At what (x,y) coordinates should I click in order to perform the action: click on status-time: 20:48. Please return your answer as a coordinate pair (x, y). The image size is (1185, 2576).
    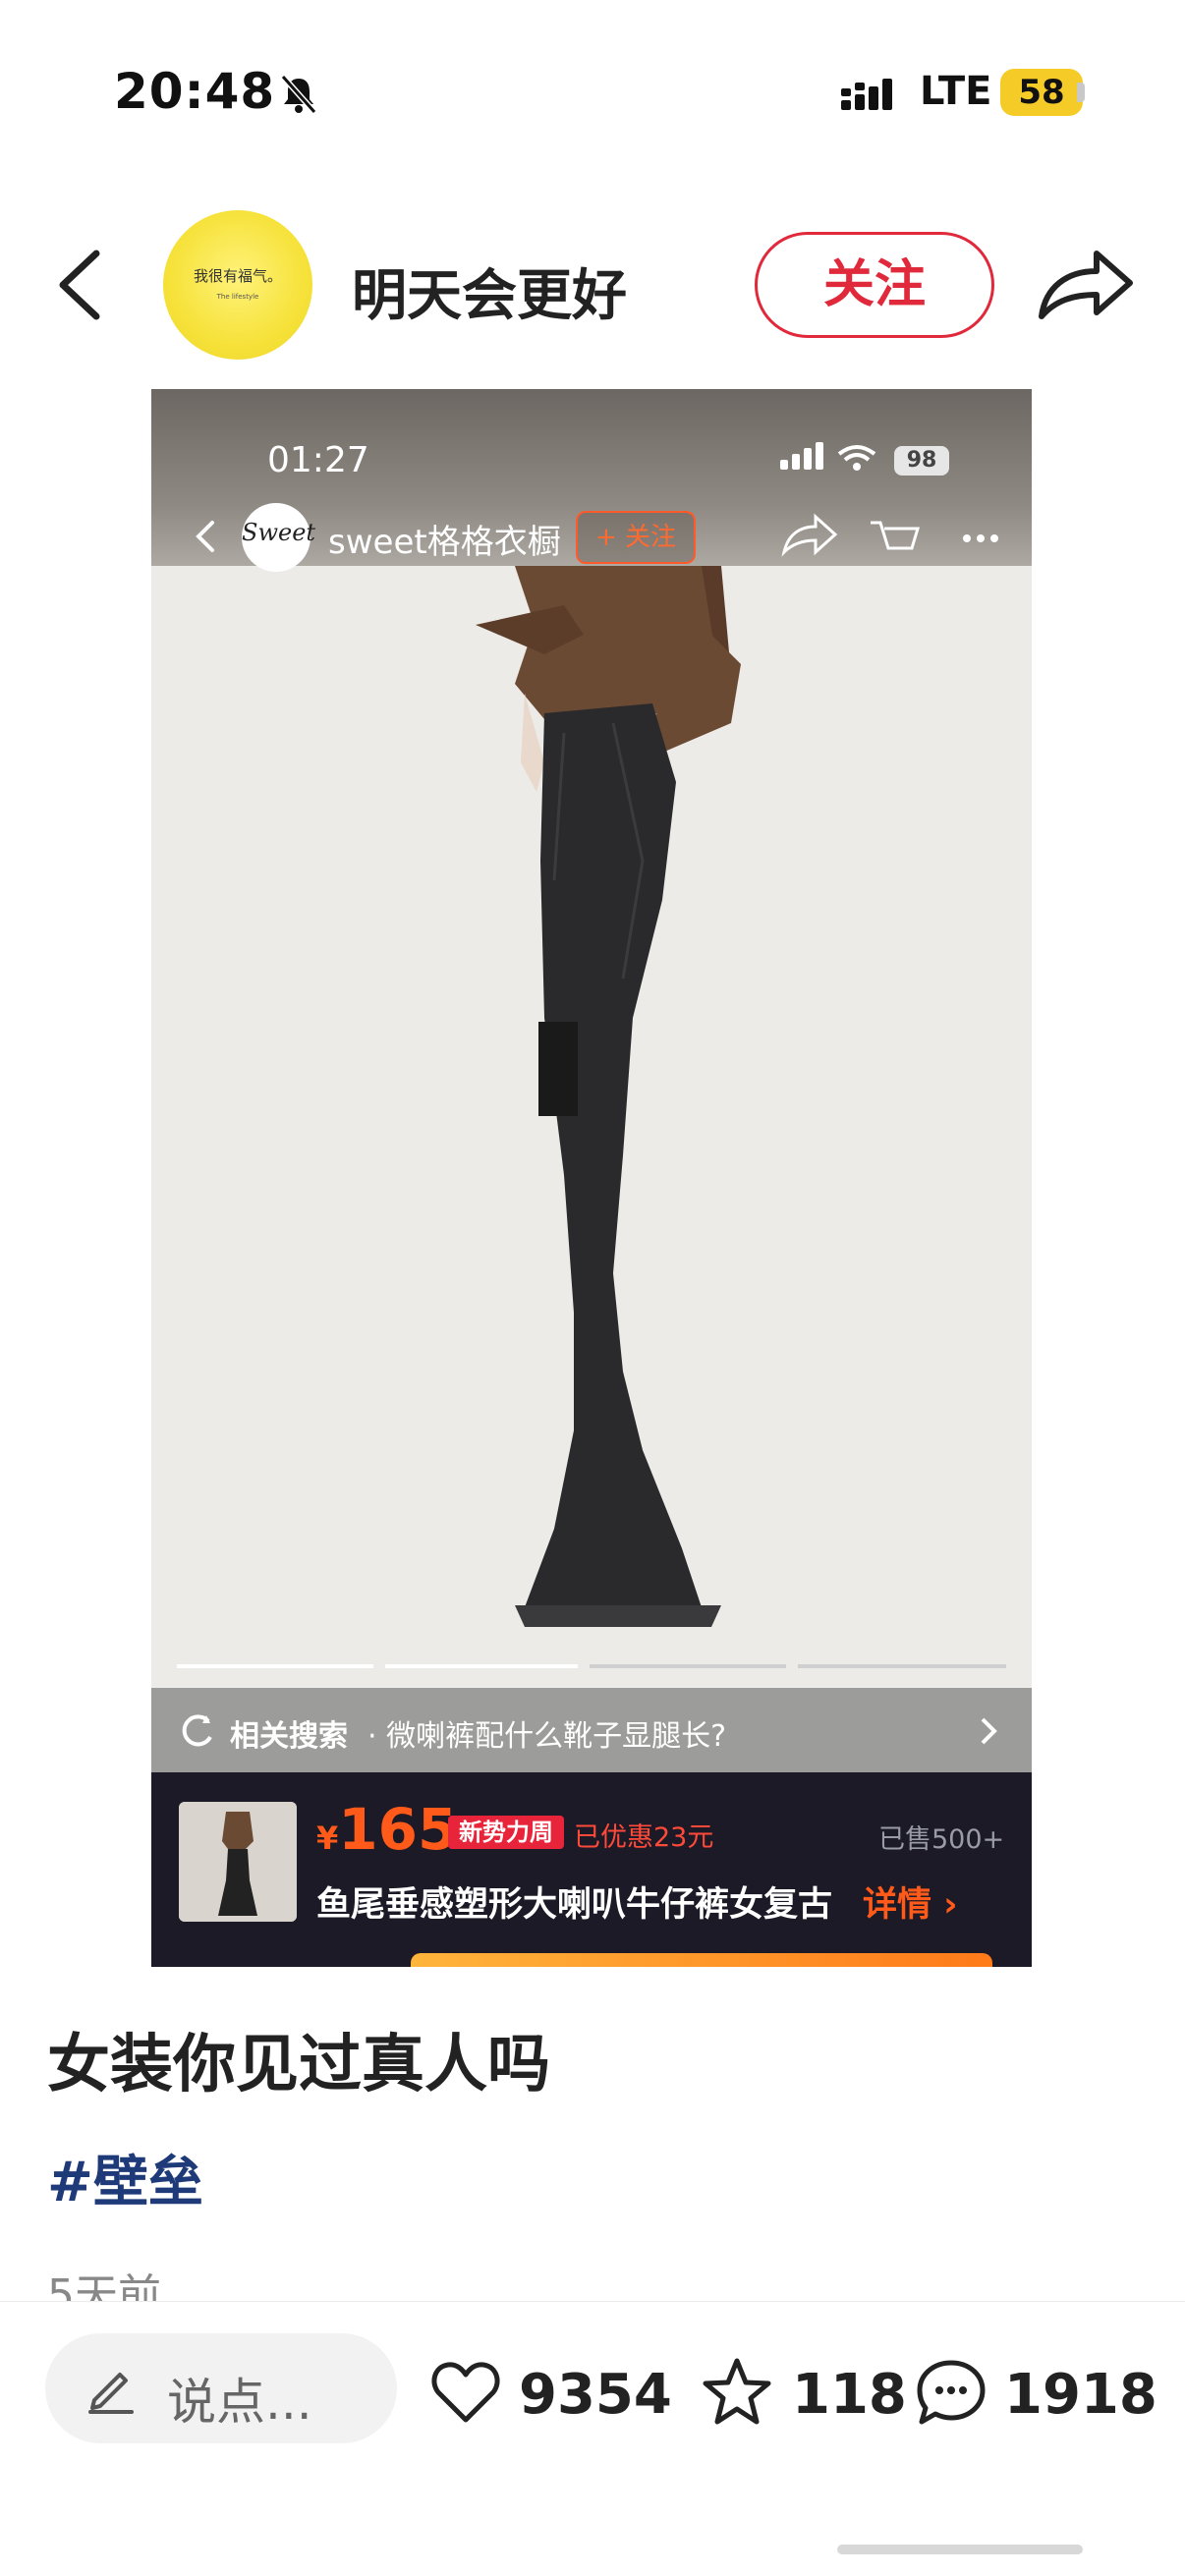
    Looking at the image, I should click on (195, 91).